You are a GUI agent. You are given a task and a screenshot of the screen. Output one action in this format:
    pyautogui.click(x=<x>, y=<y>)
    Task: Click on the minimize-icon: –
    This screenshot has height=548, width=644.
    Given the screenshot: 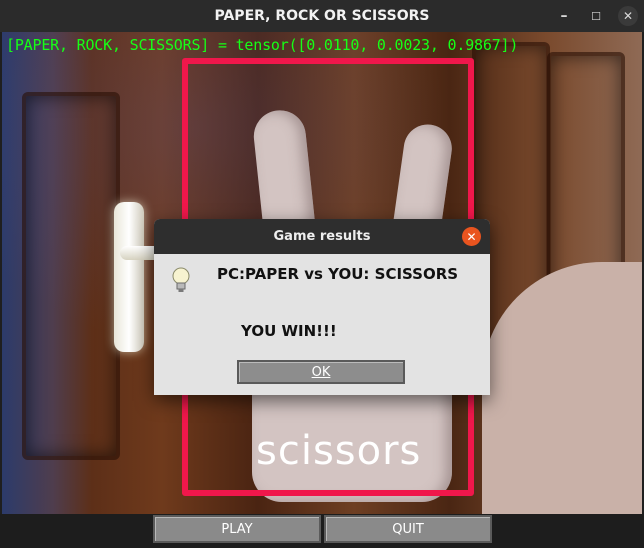 What is the action you would take?
    pyautogui.click(x=564, y=16)
    